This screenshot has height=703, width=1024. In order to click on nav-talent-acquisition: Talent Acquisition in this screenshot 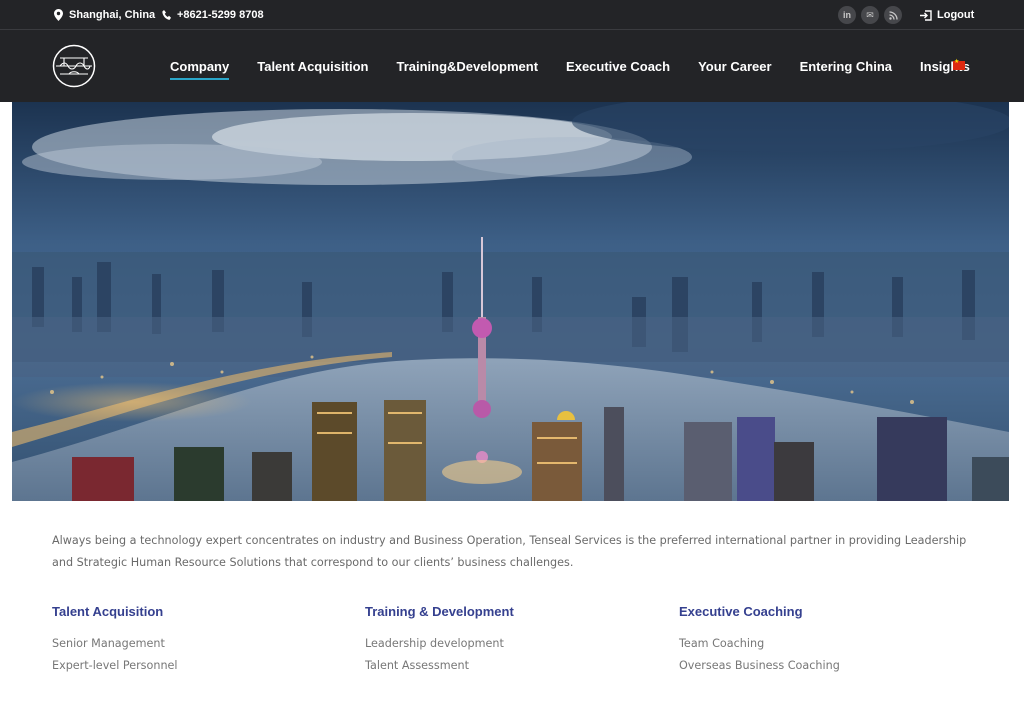, I will do `click(312, 66)`.